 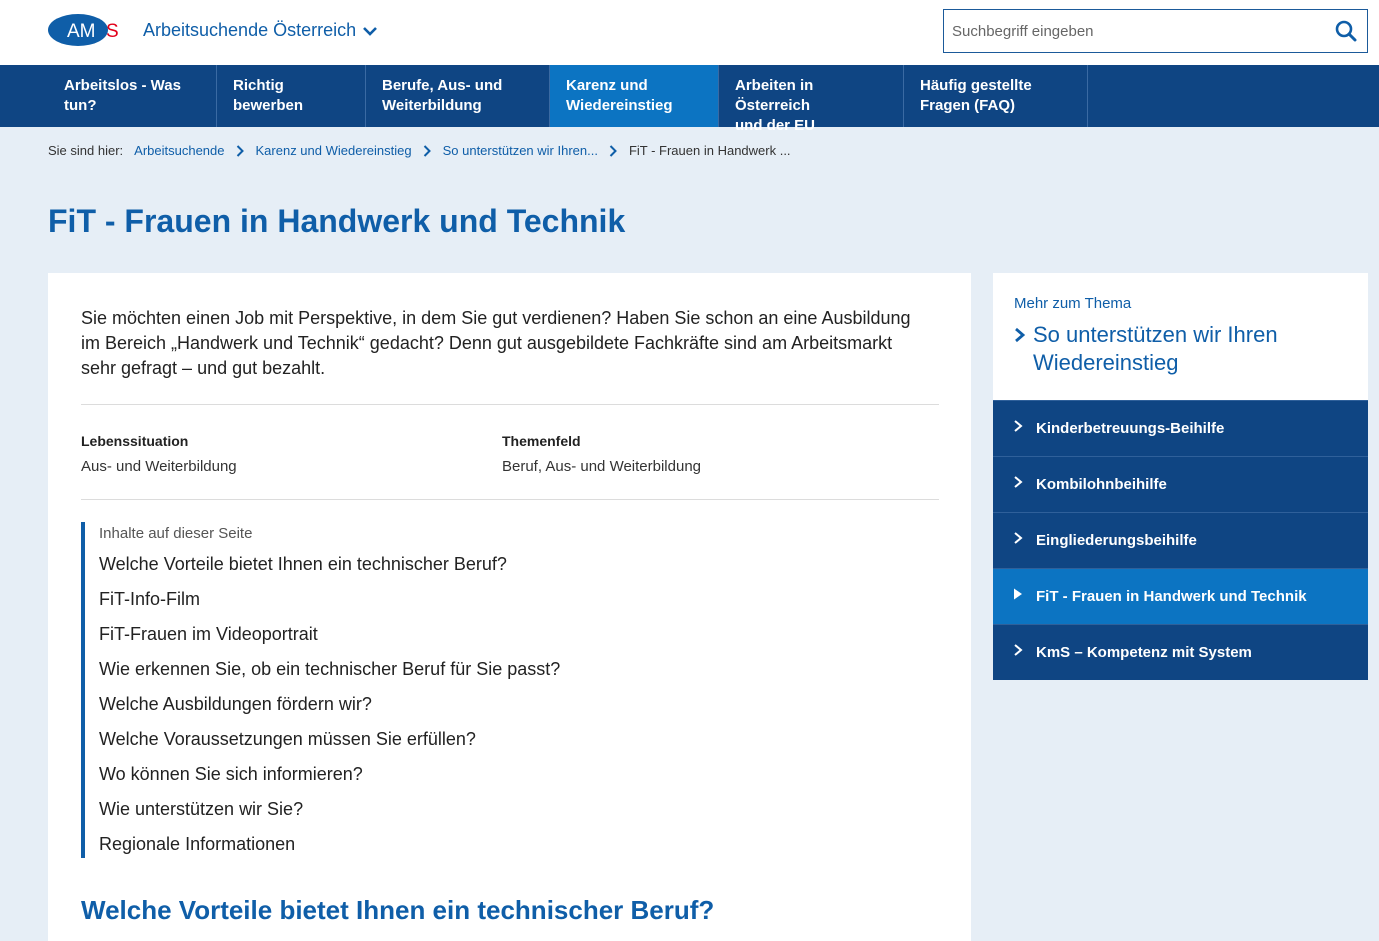 I want to click on sidebar-item-label: KmS – Kompetenz mit System, so click(x=1144, y=652).